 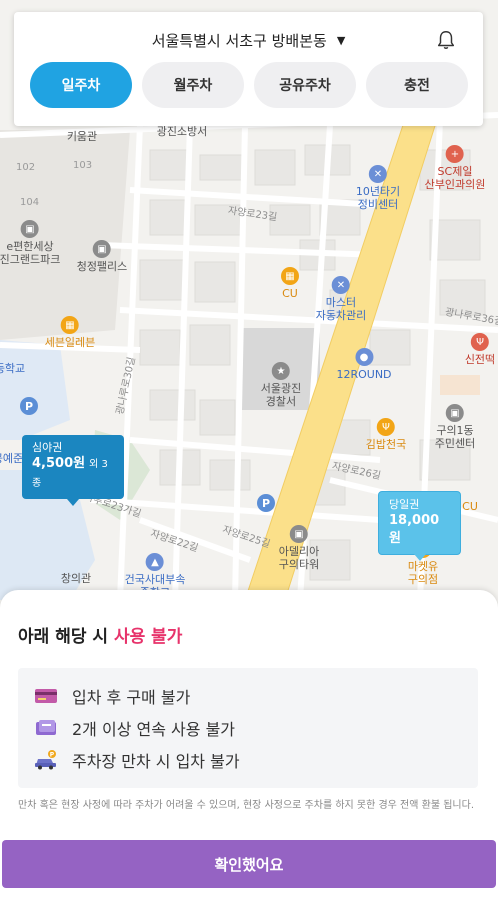 I want to click on bubble-price: 18,000원, so click(x=414, y=529).